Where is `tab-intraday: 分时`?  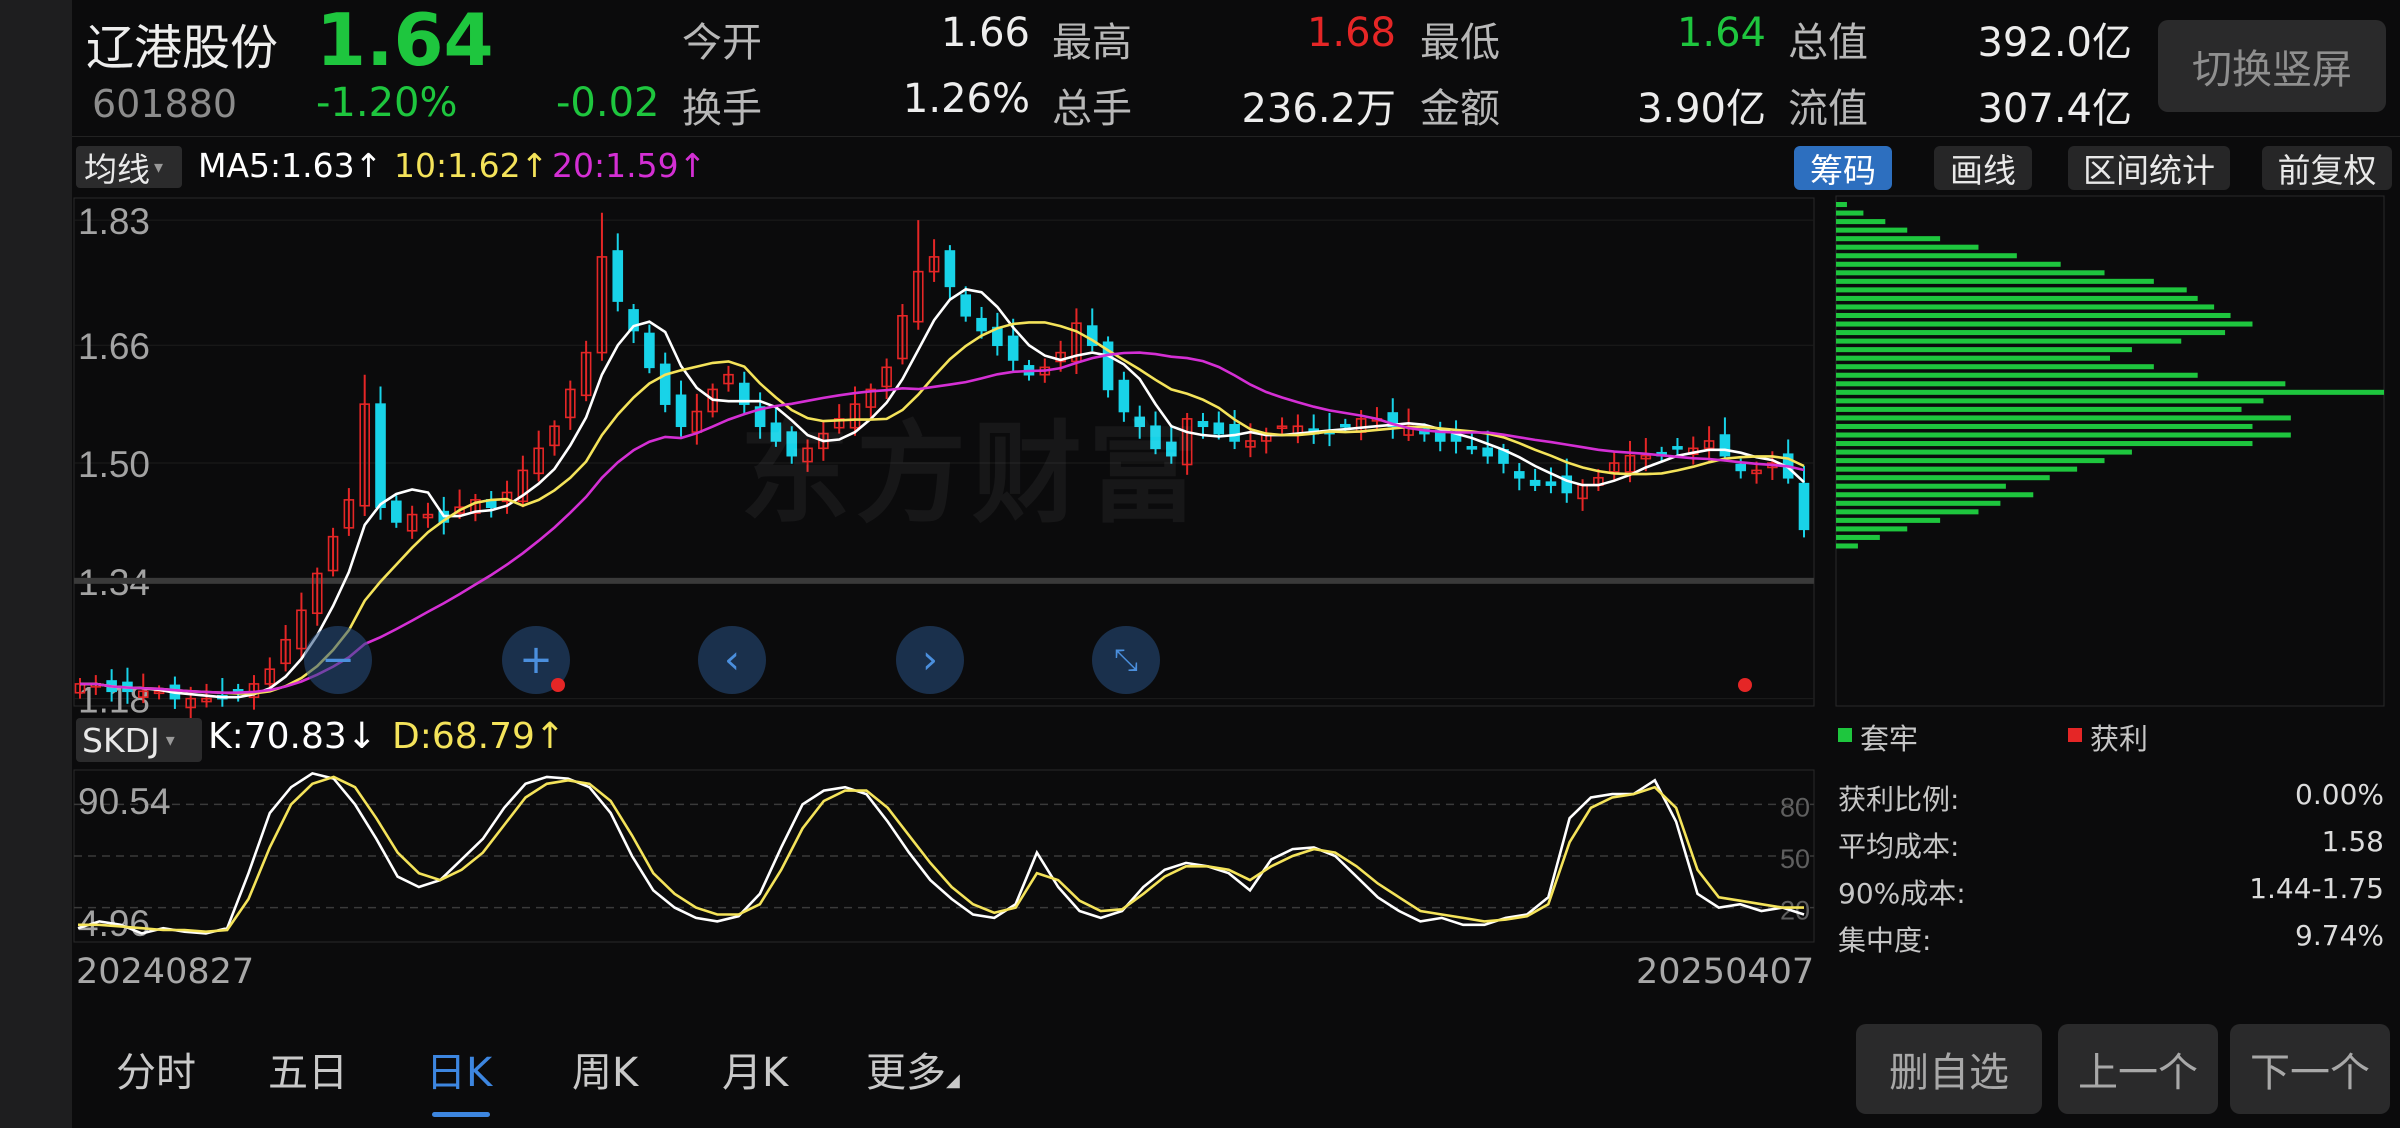
tab-intraday: 分时 is located at coordinates (156, 1069).